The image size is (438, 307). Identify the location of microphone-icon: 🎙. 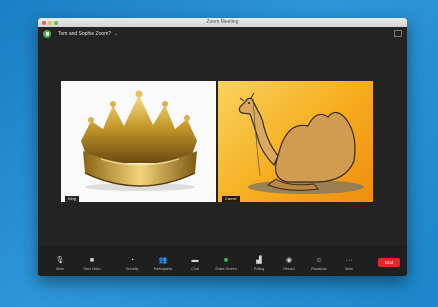
(60, 260).